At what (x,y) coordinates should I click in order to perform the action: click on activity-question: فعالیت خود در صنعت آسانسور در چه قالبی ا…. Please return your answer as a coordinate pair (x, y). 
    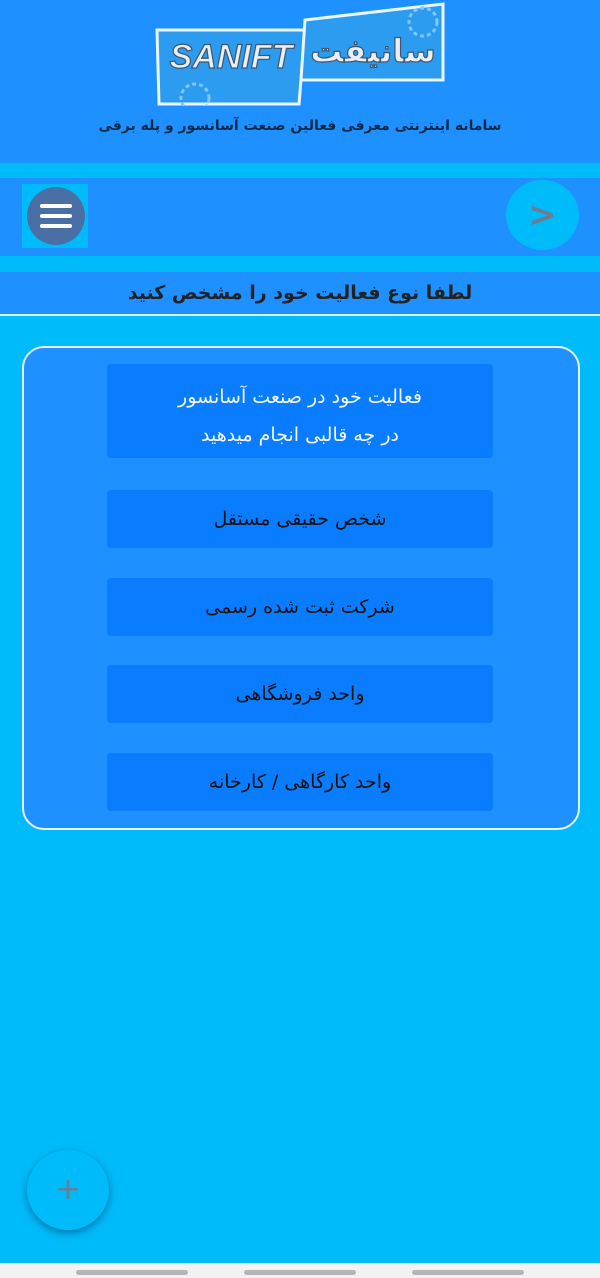
    Looking at the image, I should click on (300, 411).